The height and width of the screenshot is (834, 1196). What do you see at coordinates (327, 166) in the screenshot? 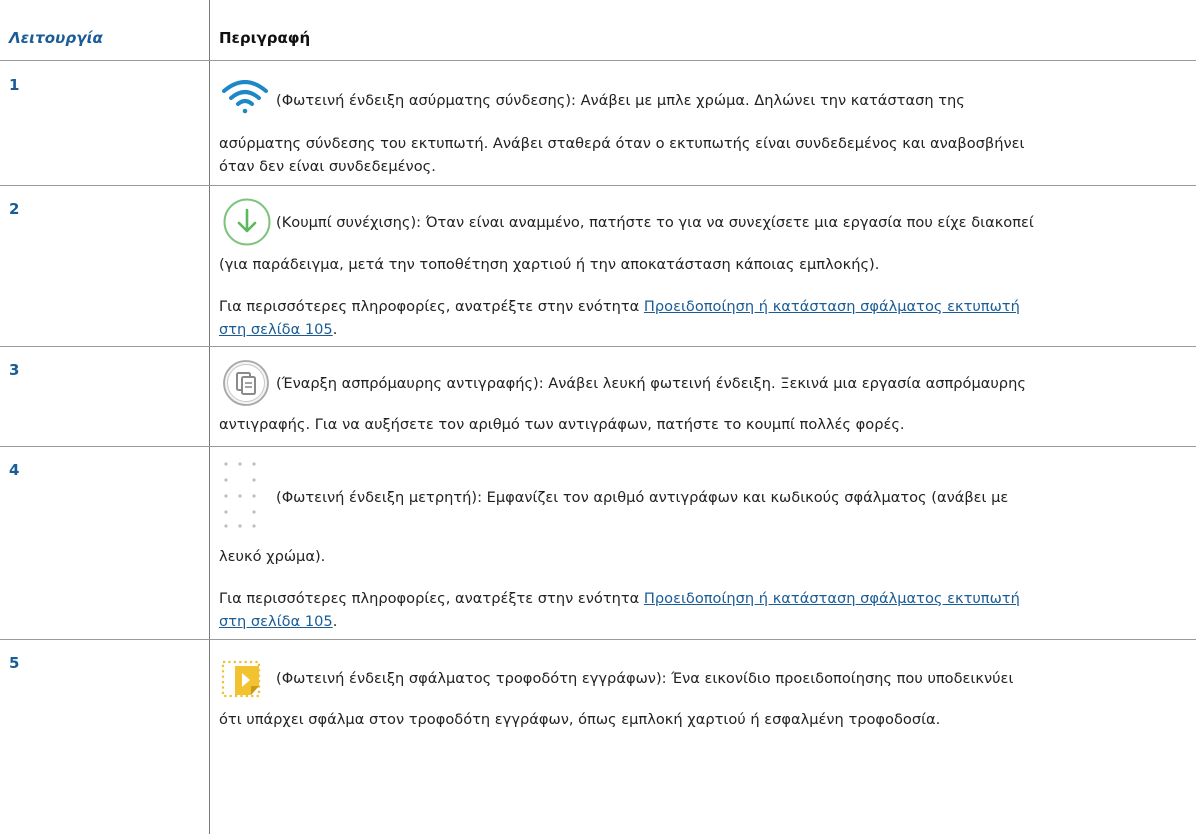
I see `description-line: όταν δεν είναι συνδεδεμένος.` at bounding box center [327, 166].